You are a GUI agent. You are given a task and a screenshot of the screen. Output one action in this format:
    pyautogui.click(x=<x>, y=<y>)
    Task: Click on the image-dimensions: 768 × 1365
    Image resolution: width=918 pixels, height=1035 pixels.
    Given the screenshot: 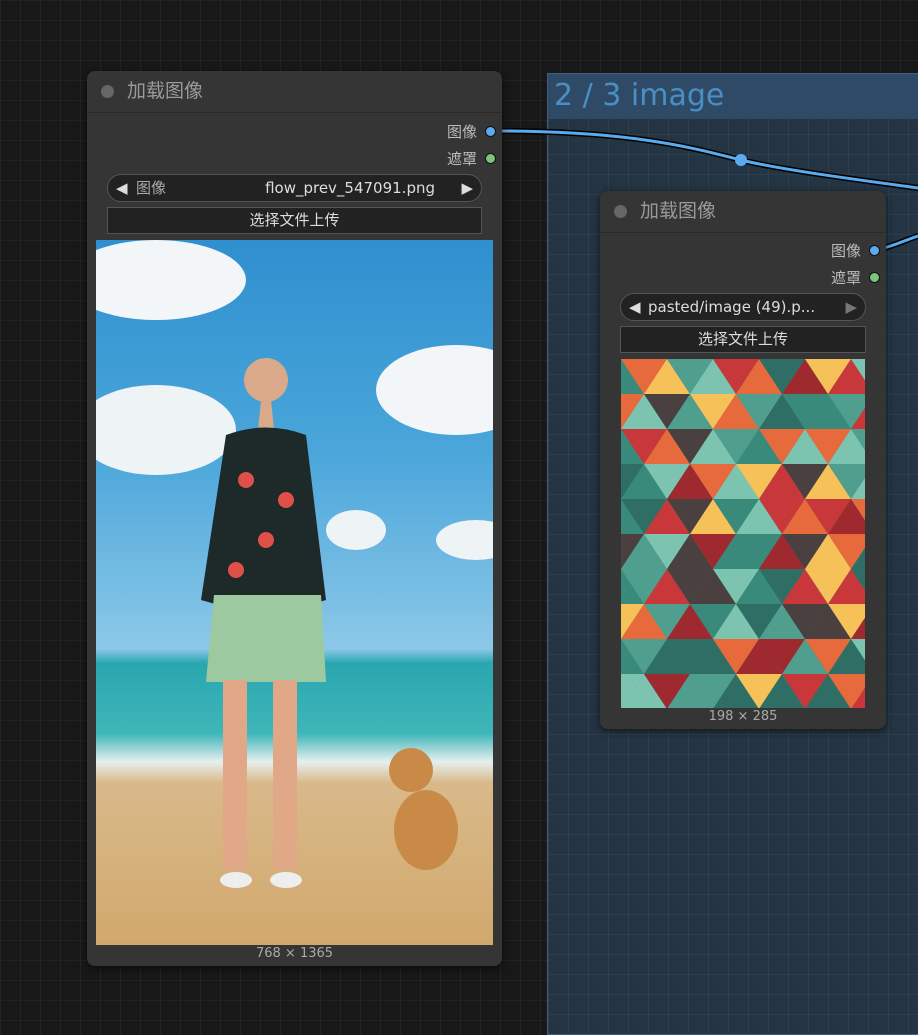 What is the action you would take?
    pyautogui.click(x=294, y=953)
    